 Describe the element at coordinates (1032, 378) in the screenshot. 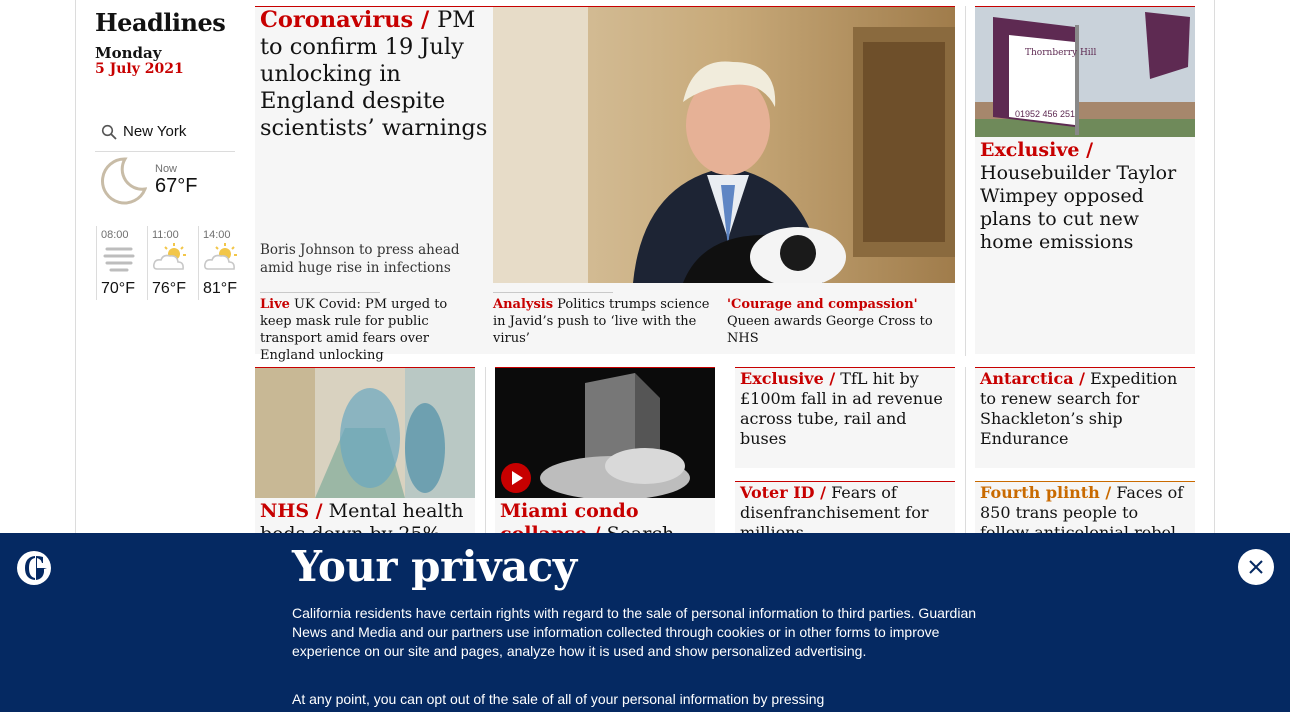

I see `kicker: Antarctica /` at that location.